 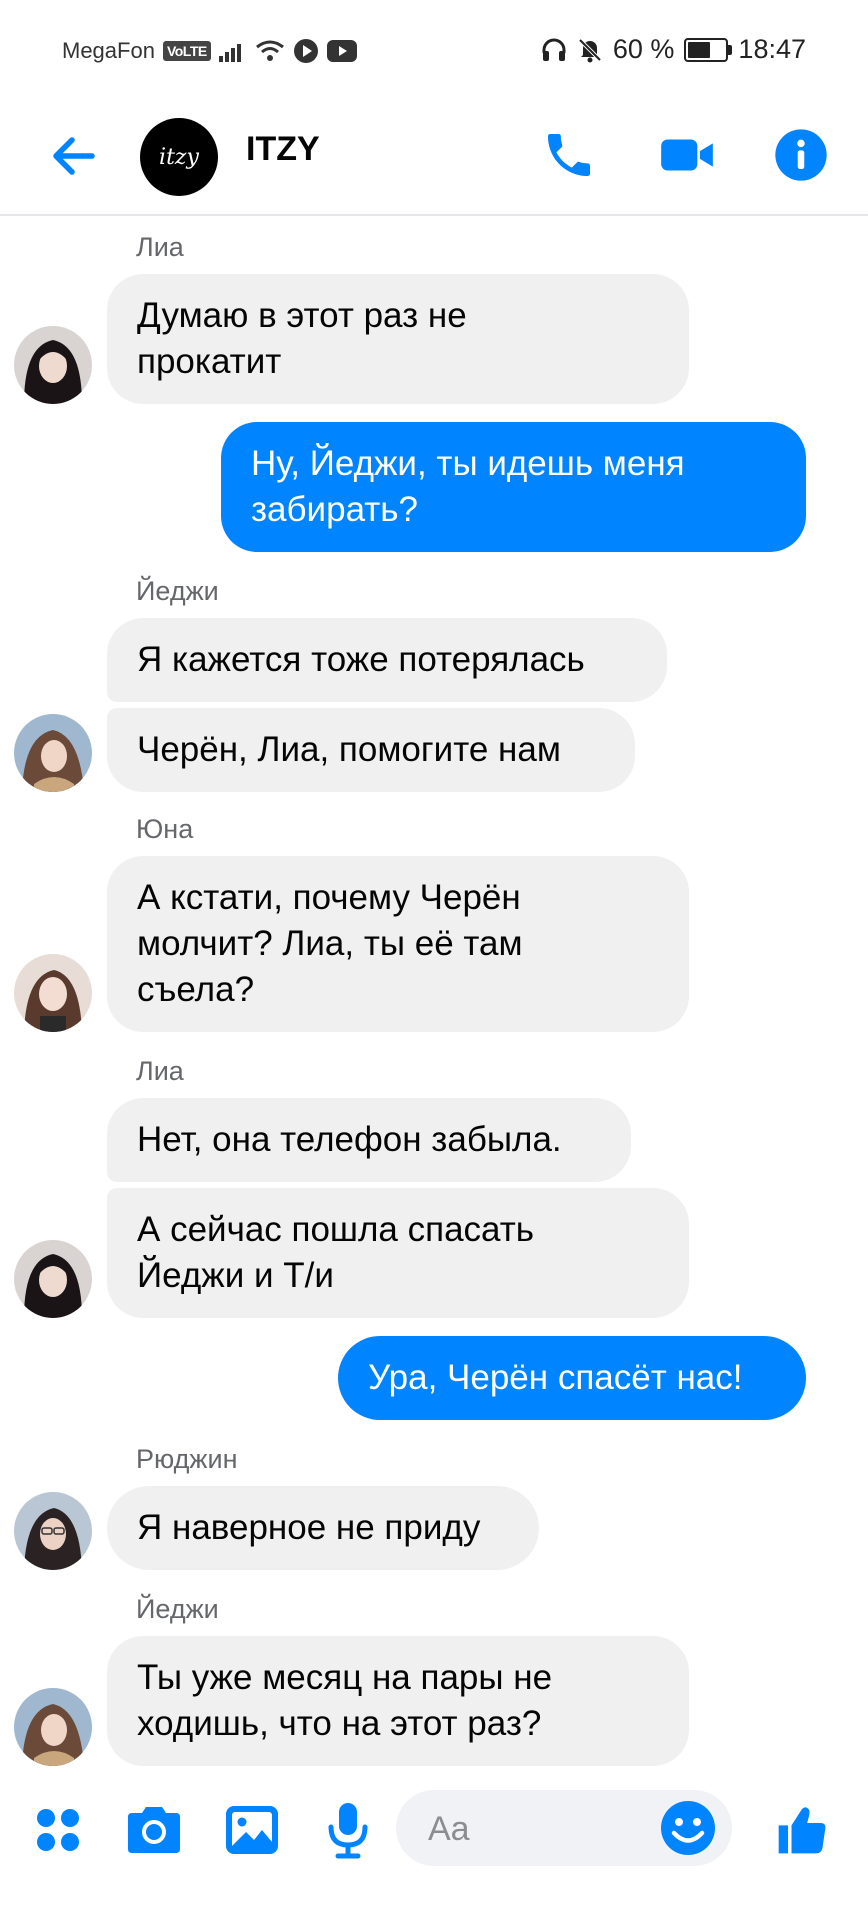 What do you see at coordinates (335, 509) in the screenshot?
I see `message-line: забирать?` at bounding box center [335, 509].